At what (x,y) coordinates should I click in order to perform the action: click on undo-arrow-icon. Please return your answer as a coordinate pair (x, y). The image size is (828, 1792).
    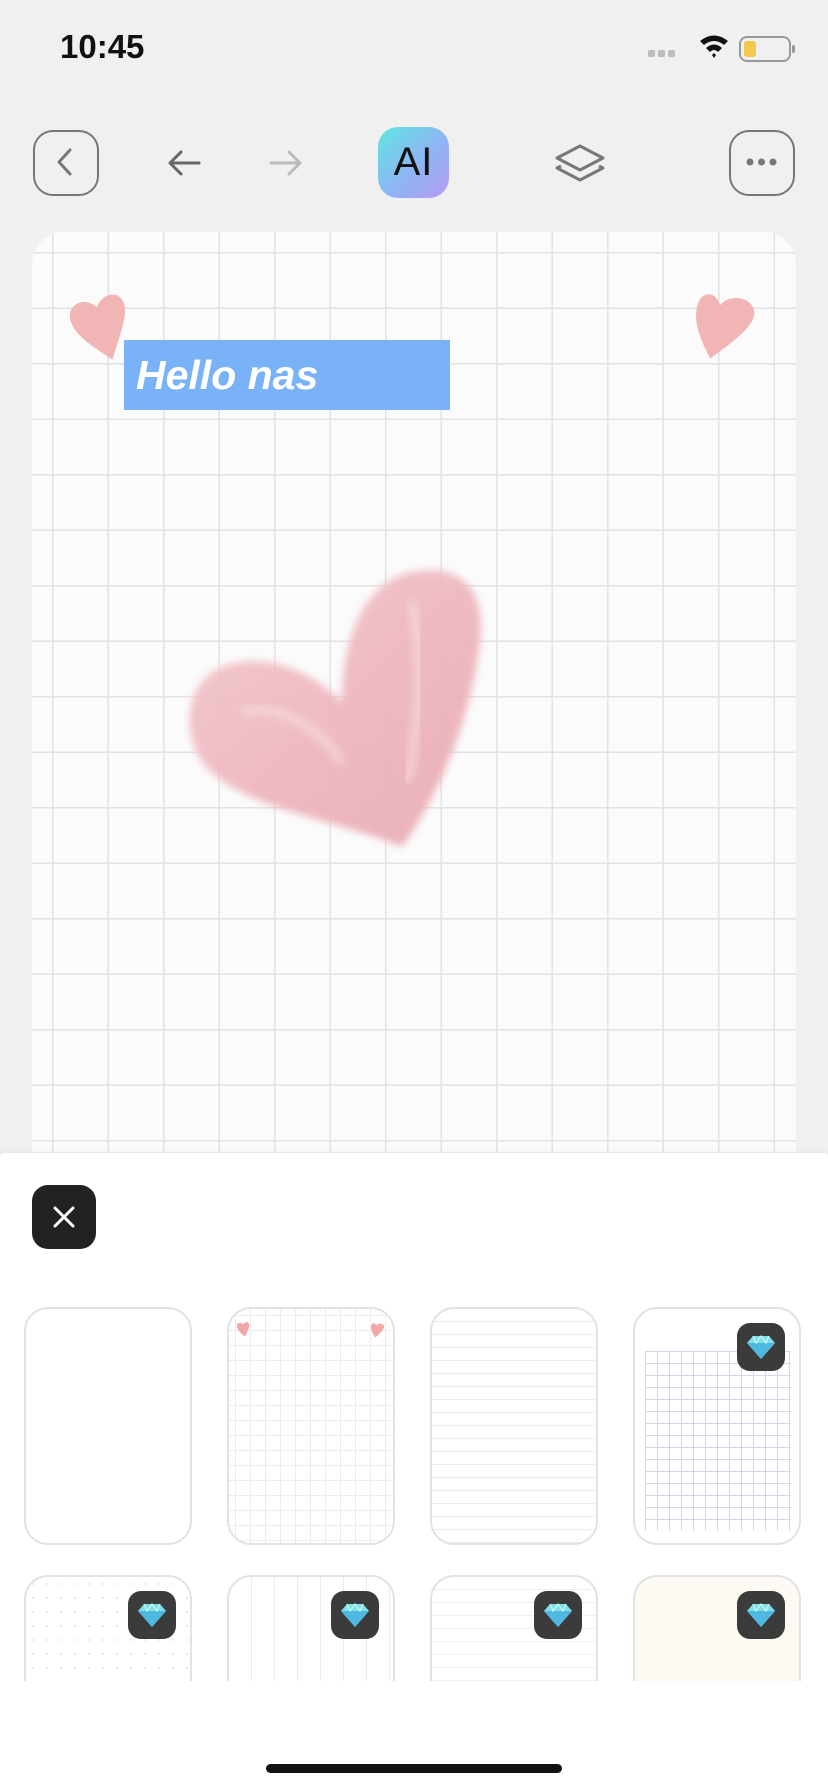
    Looking at the image, I should click on (184, 163).